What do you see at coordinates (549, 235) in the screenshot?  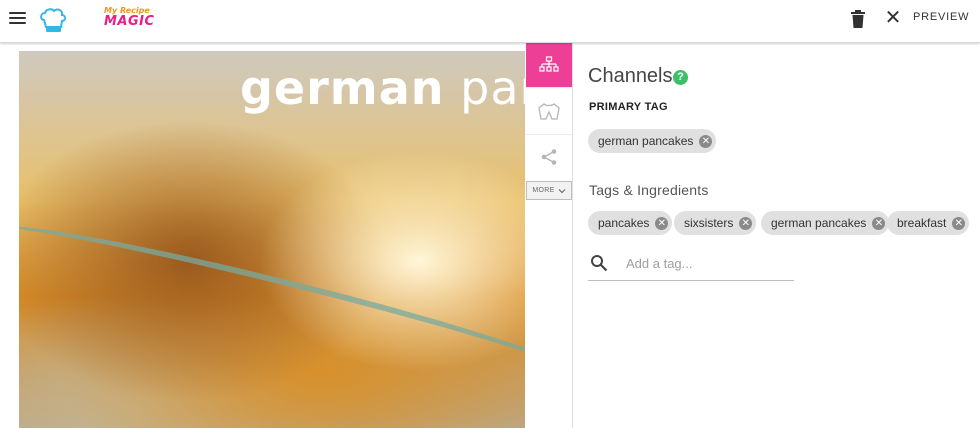 I see `side-toolbar: MORE` at bounding box center [549, 235].